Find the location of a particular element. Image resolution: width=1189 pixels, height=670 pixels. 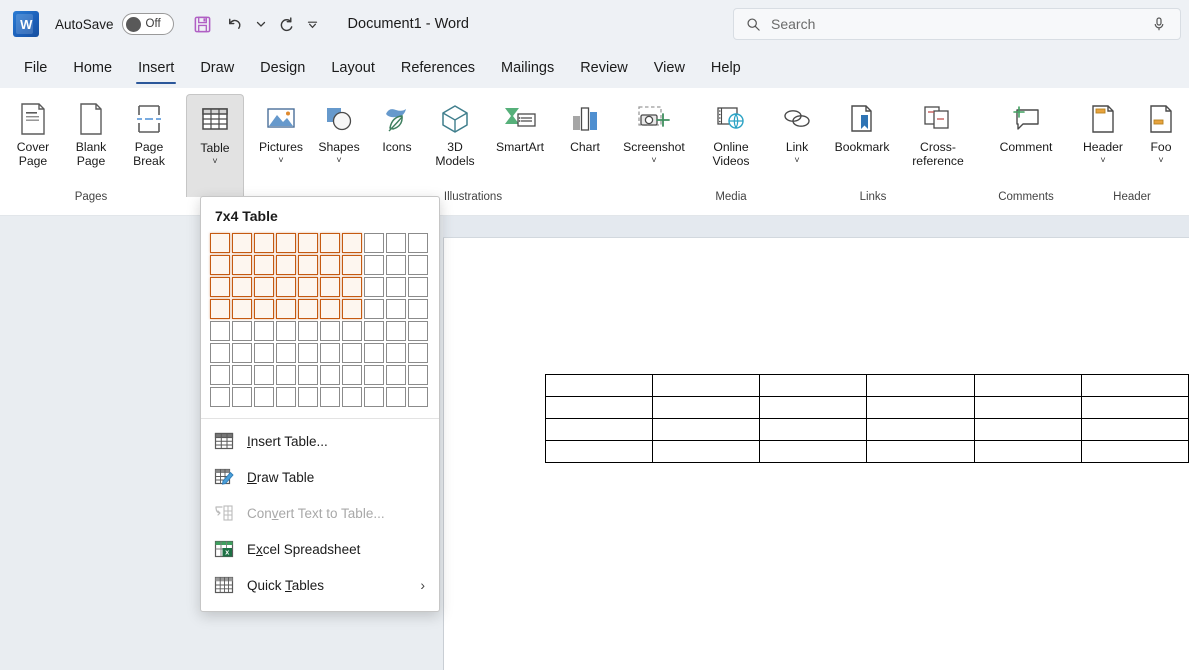

table-size-cell-9x5 is located at coordinates (396, 331).